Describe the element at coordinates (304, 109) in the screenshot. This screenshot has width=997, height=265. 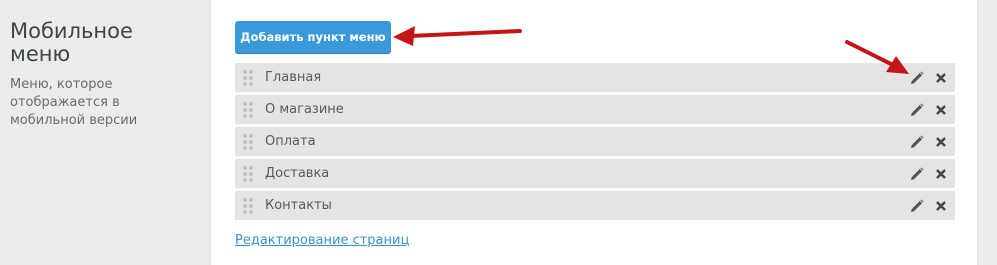
I see `menu-item-label: О магазине` at that location.